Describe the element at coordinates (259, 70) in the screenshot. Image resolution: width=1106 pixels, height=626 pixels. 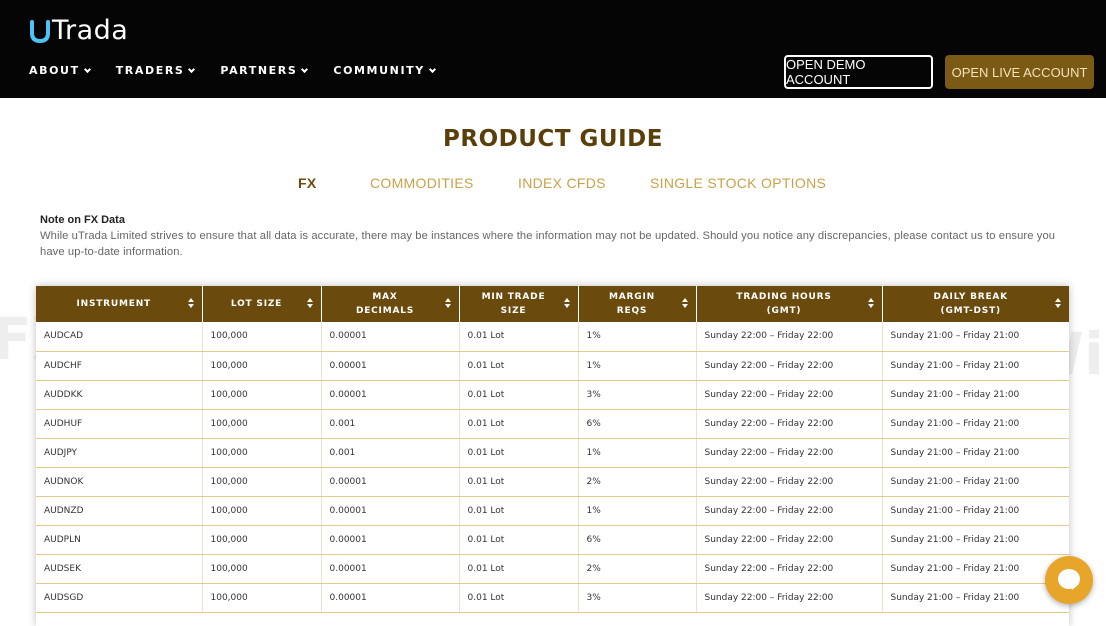
I see `nav-partners-label: PARTNERS` at that location.